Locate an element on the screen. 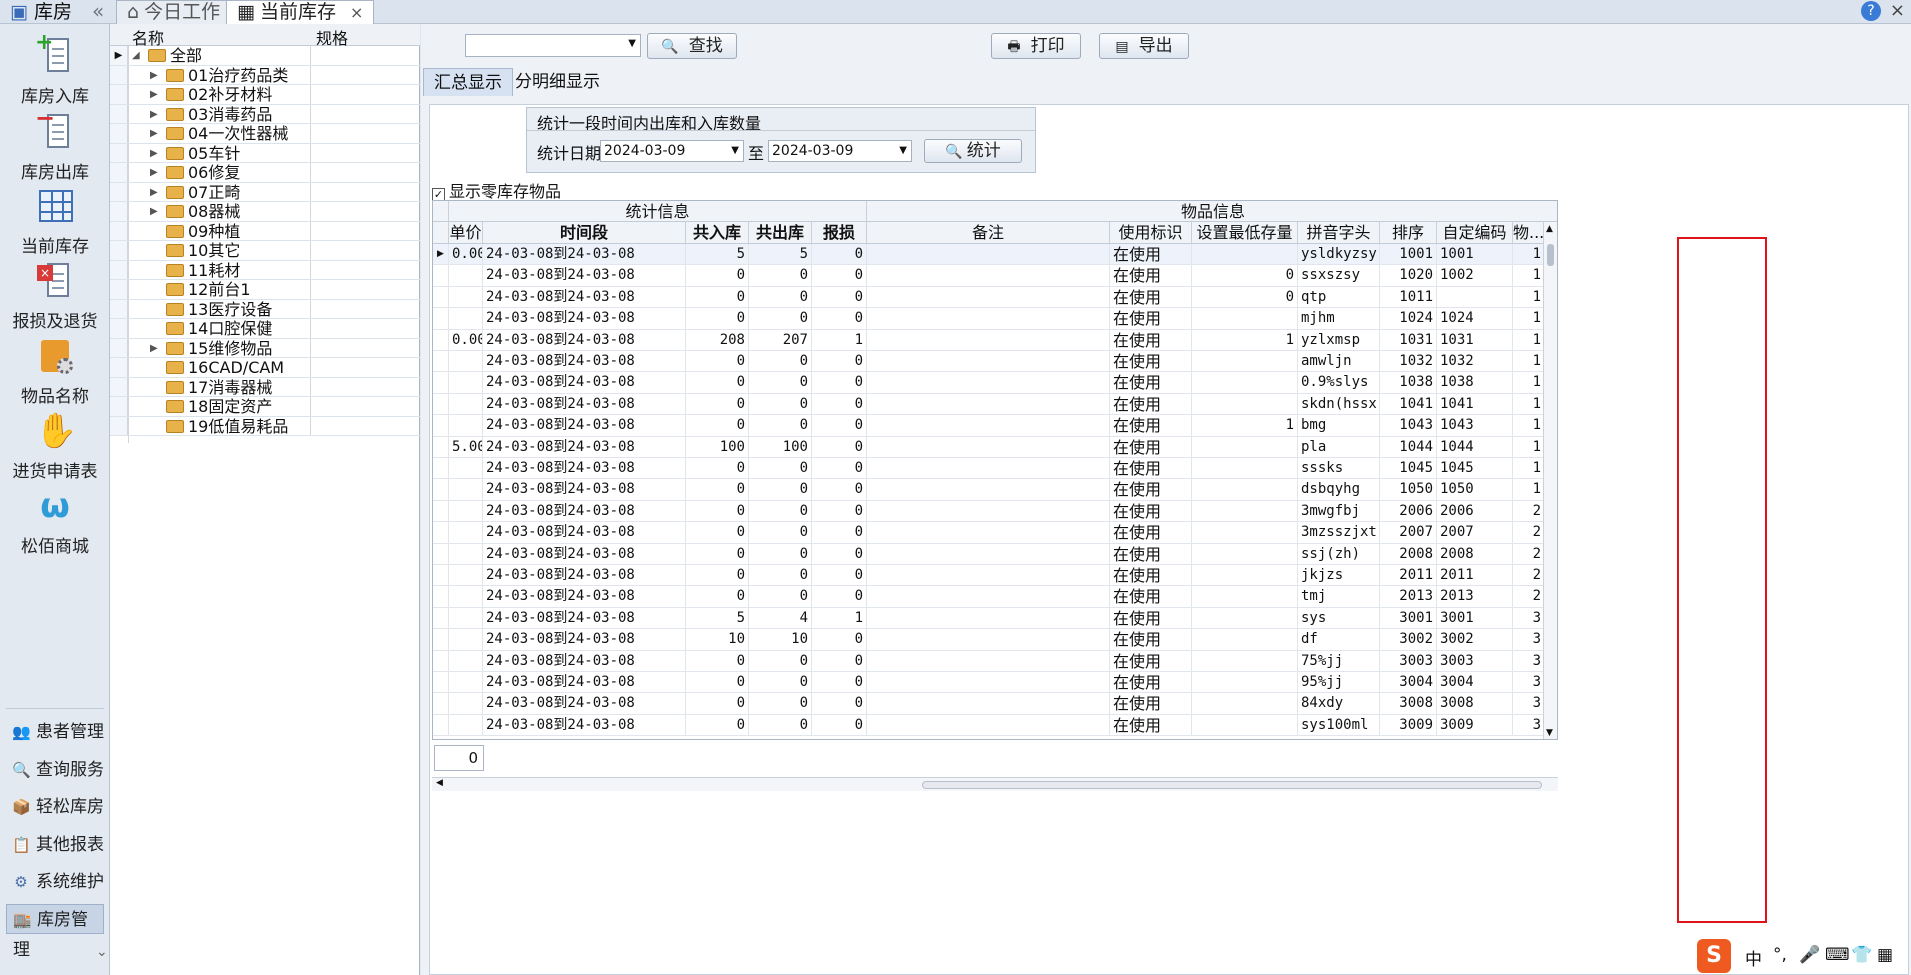 The image size is (1911, 975). table-row: 24-03-08到24-03-08 0 0 0 在使用 sys100ml 3009 3009 3 is located at coordinates (995, 725).